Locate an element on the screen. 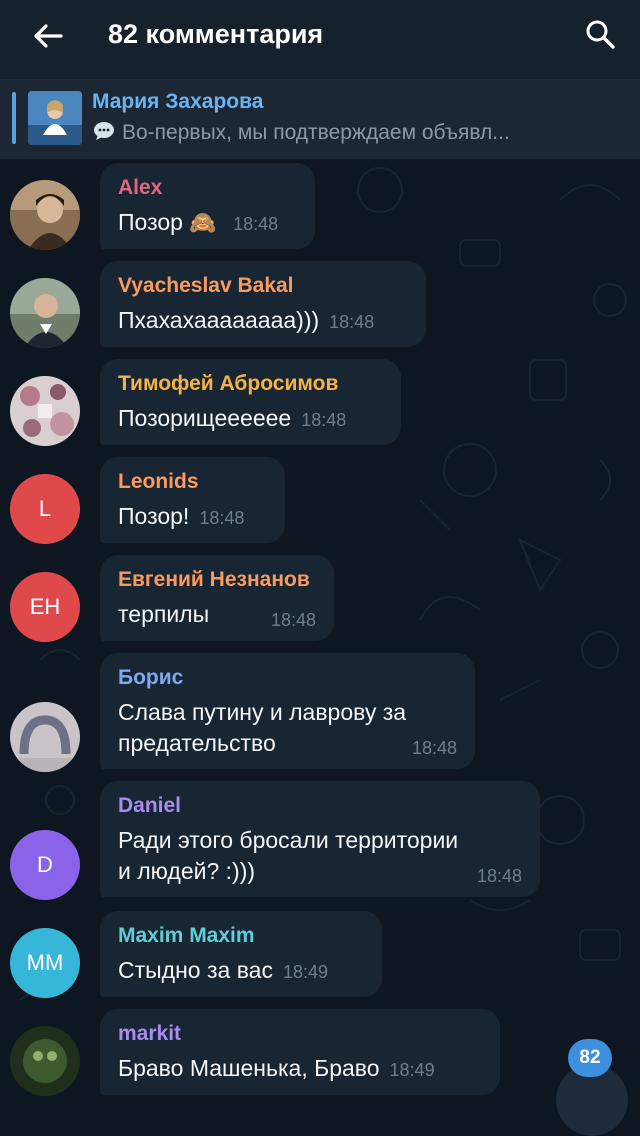 The height and width of the screenshot is (1136, 640). sender-name: Vyacheslav Bakal is located at coordinates (206, 285).